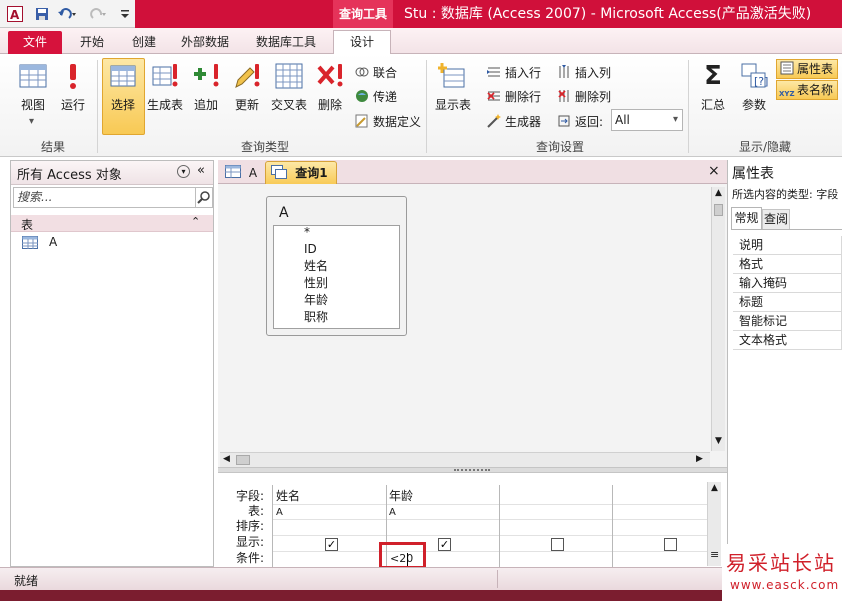 This screenshot has height=601, width=842. What do you see at coordinates (362, 42) in the screenshot?
I see `tab-design: 设计` at bounding box center [362, 42].